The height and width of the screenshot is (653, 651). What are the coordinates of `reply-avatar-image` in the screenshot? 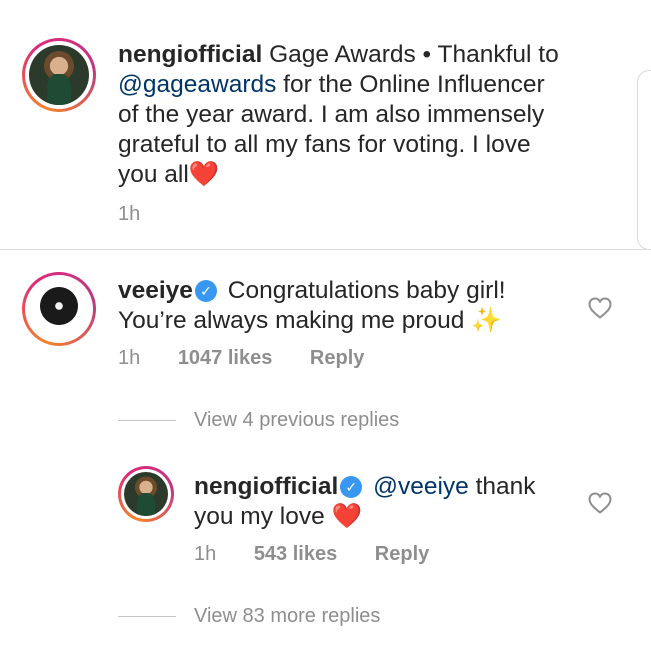 It's located at (146, 494).